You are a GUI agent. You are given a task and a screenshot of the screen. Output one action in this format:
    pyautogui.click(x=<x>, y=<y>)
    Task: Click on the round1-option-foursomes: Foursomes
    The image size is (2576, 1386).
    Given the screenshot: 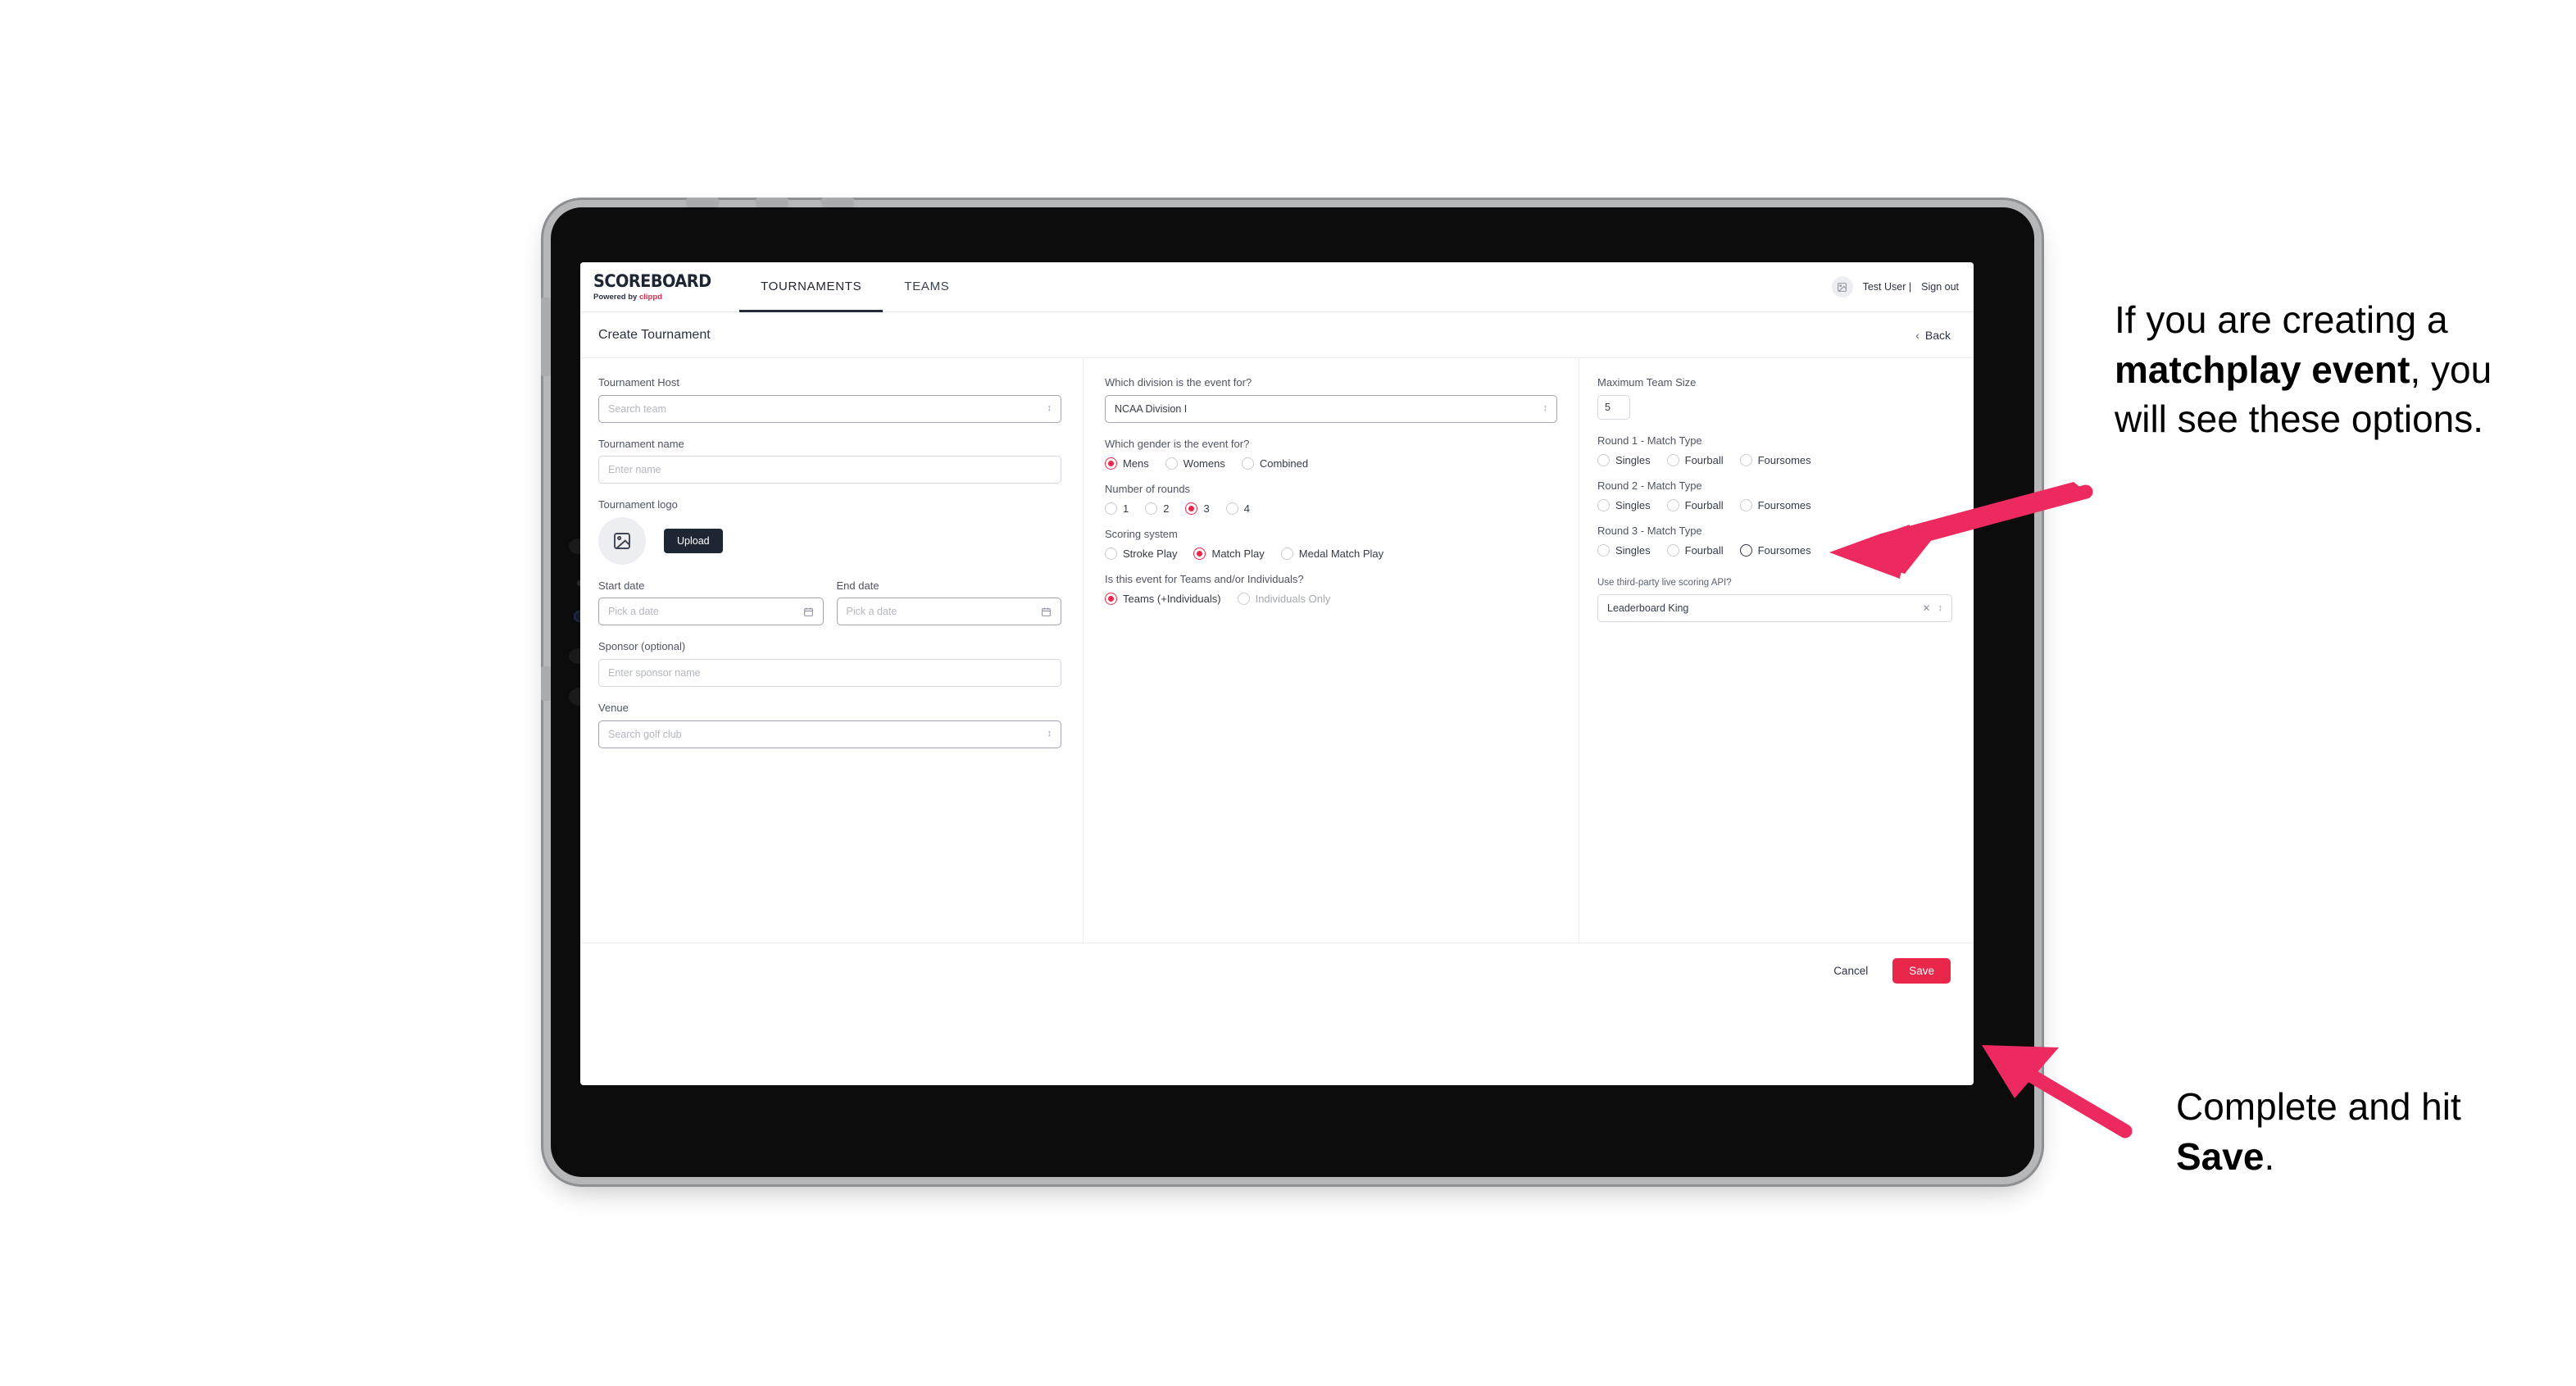 What is the action you would take?
    pyautogui.click(x=1775, y=460)
    